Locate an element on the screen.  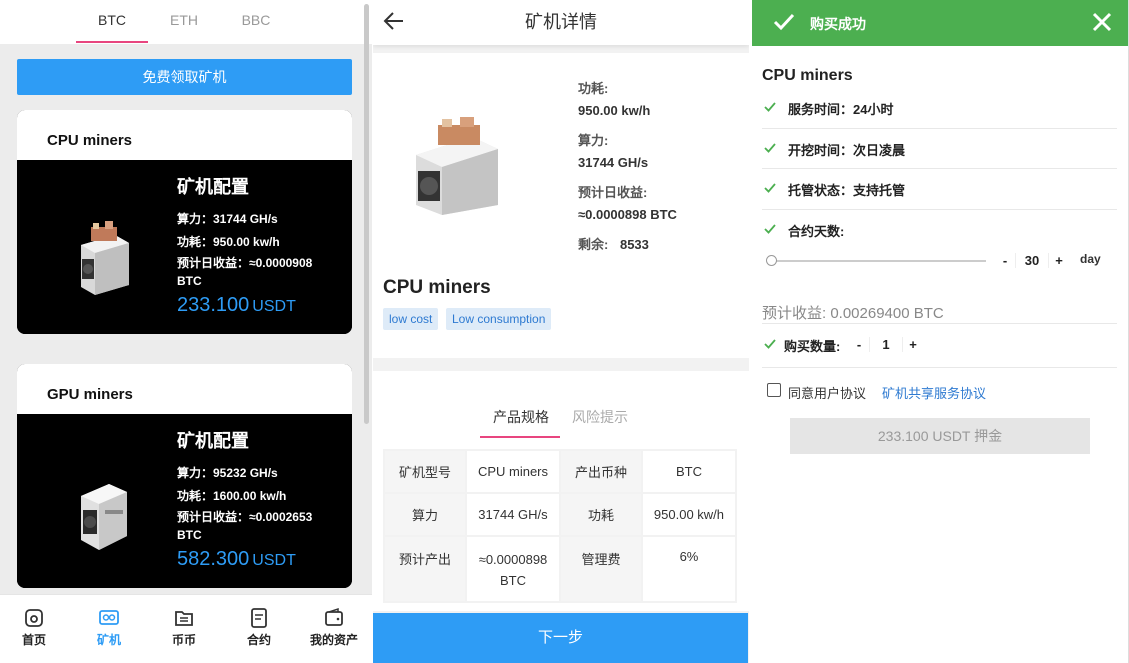
bottom-nav: 首页 矿机 币币 合约 我的资产 is located at coordinates (186, 628).